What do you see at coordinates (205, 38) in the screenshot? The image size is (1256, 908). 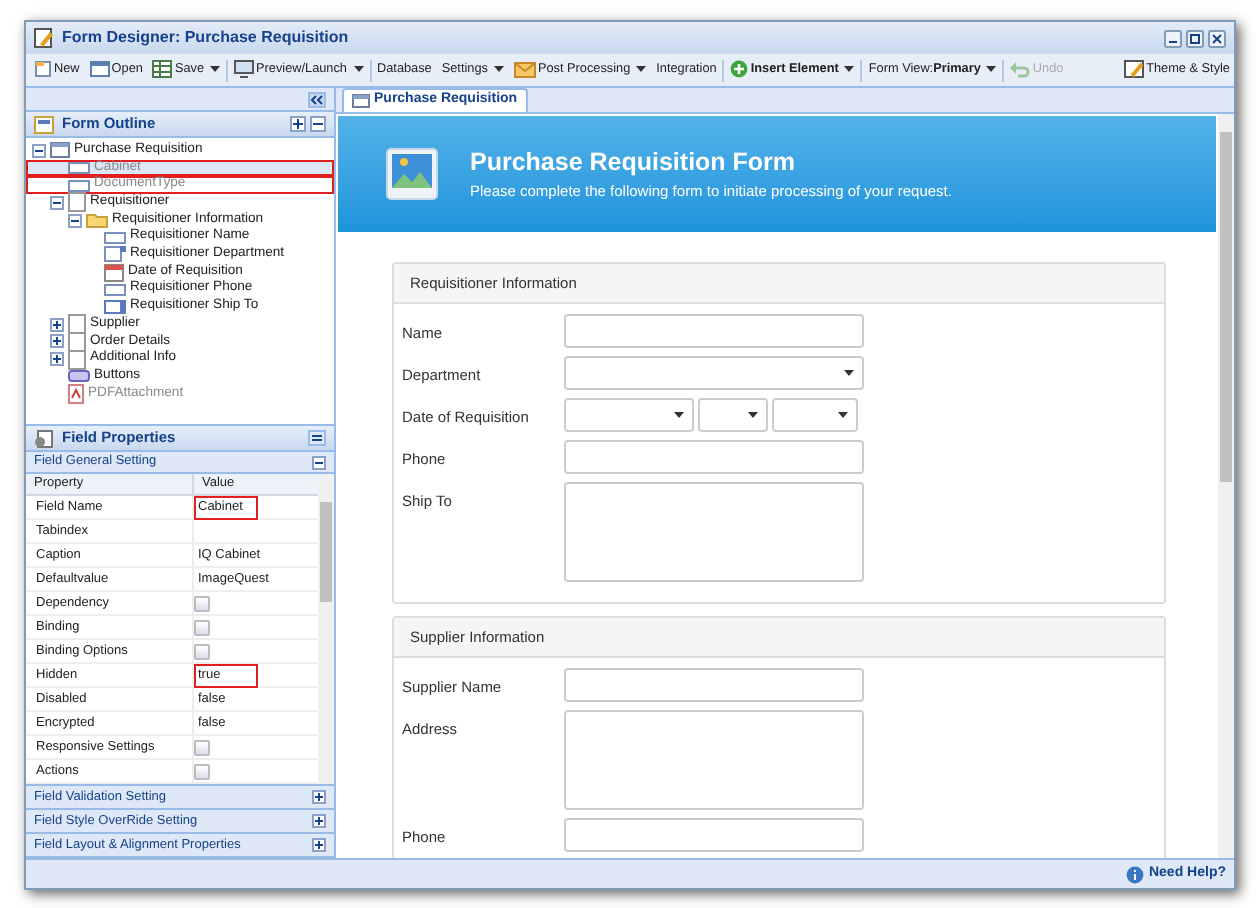 I see `window-title: Form Designer: Purchase Requisition` at bounding box center [205, 38].